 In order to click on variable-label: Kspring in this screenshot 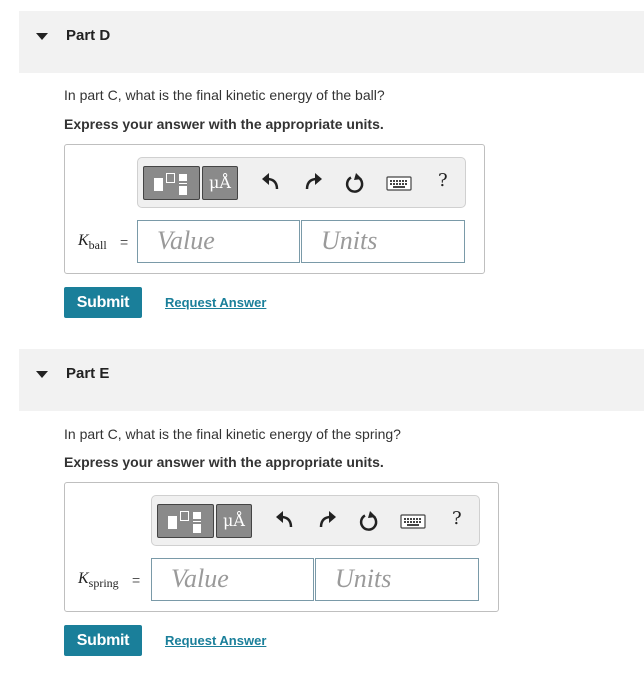, I will do `click(98, 580)`.